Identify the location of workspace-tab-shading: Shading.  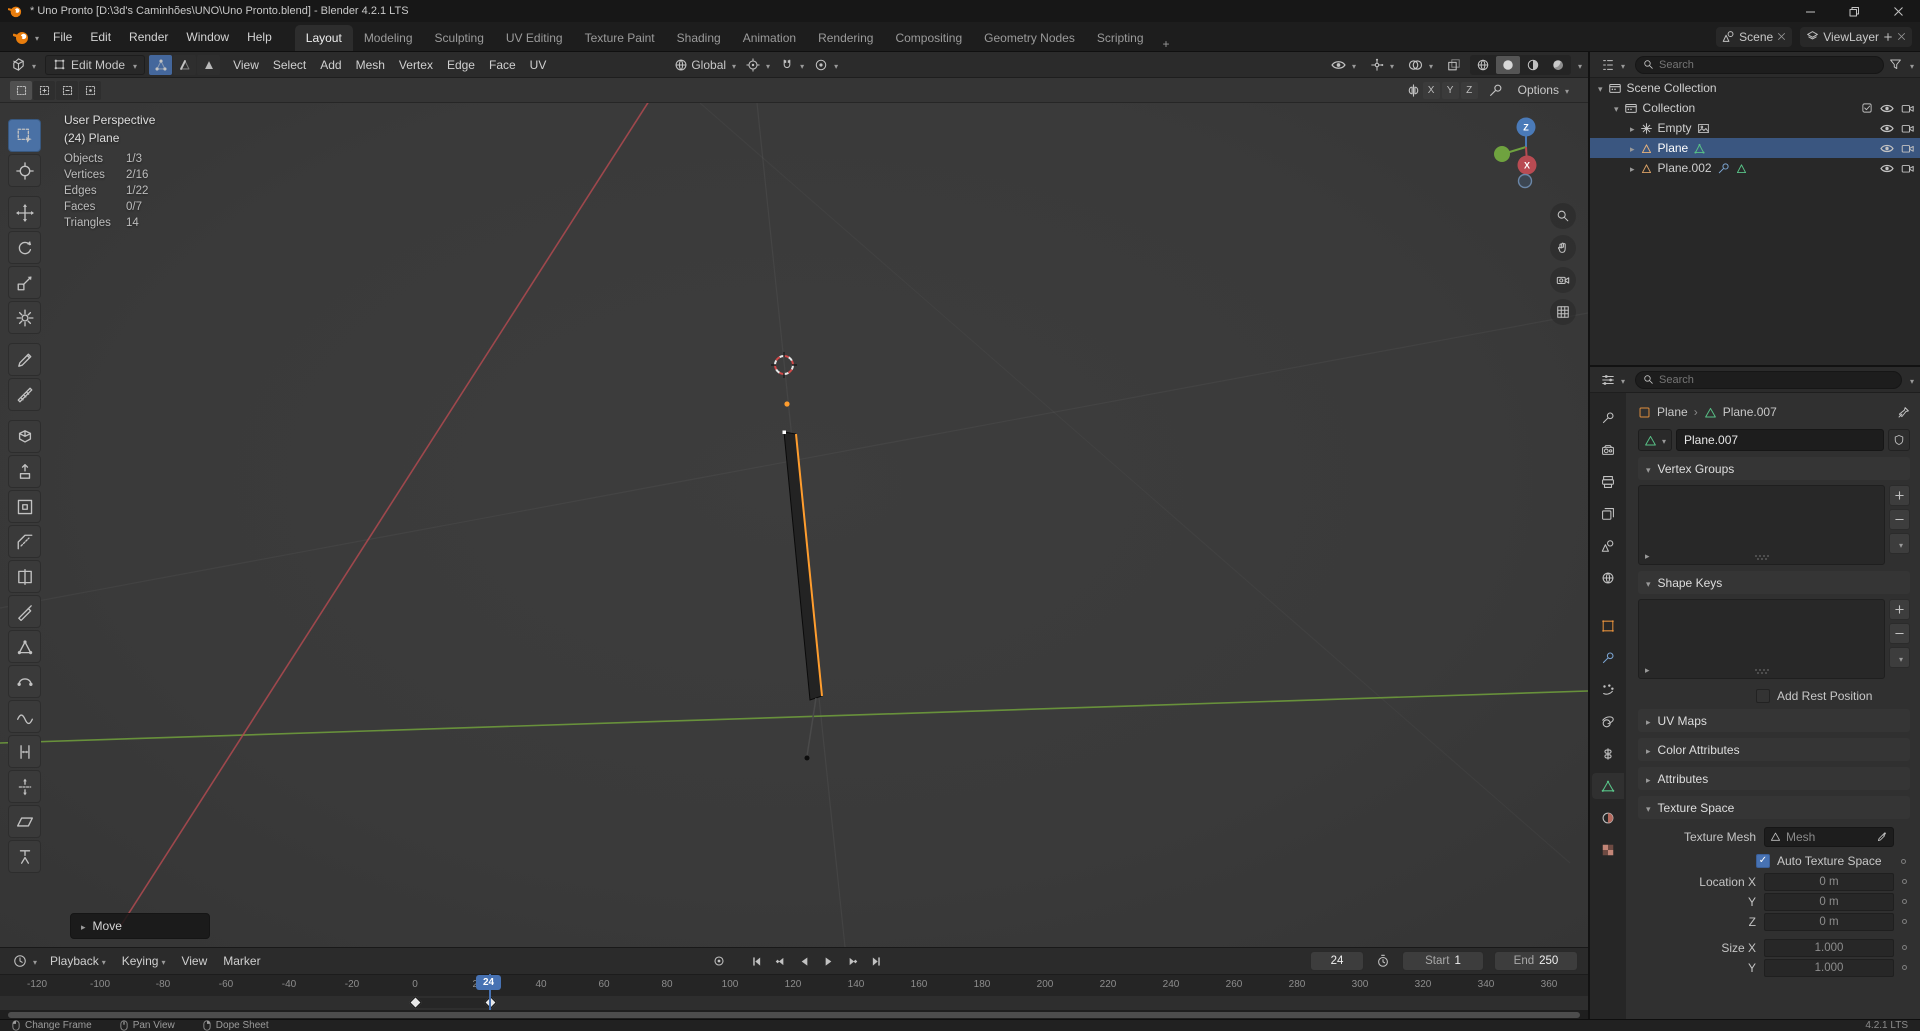
(699, 38).